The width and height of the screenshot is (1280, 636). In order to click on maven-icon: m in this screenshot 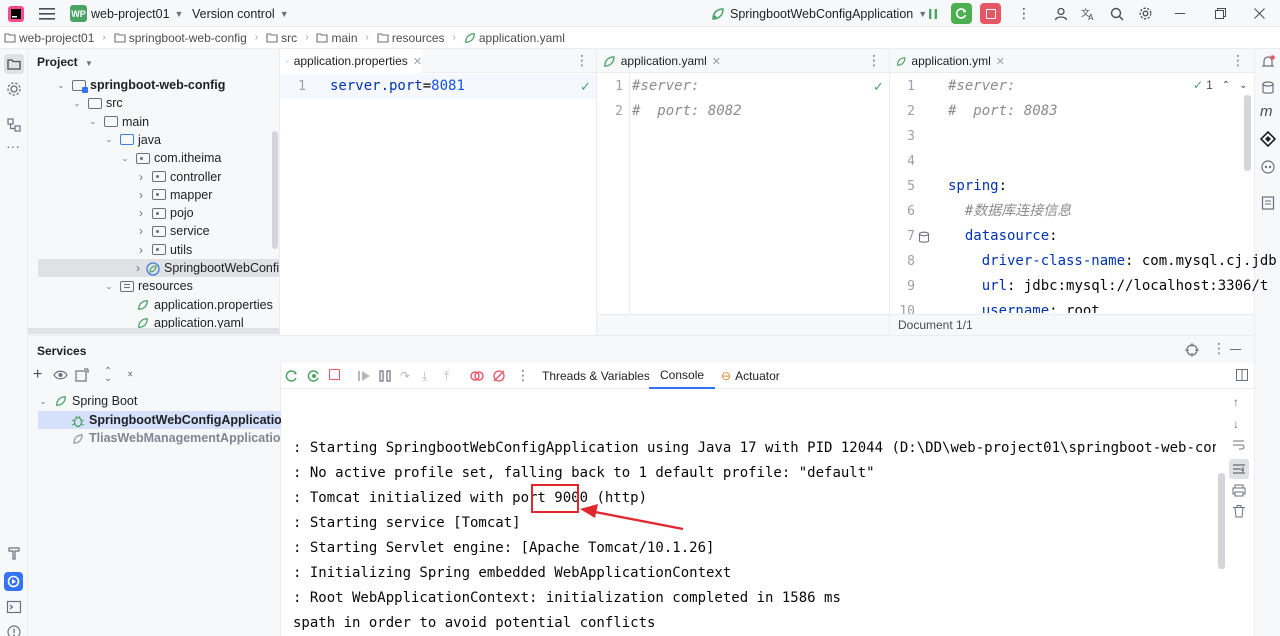, I will do `click(1268, 112)`.